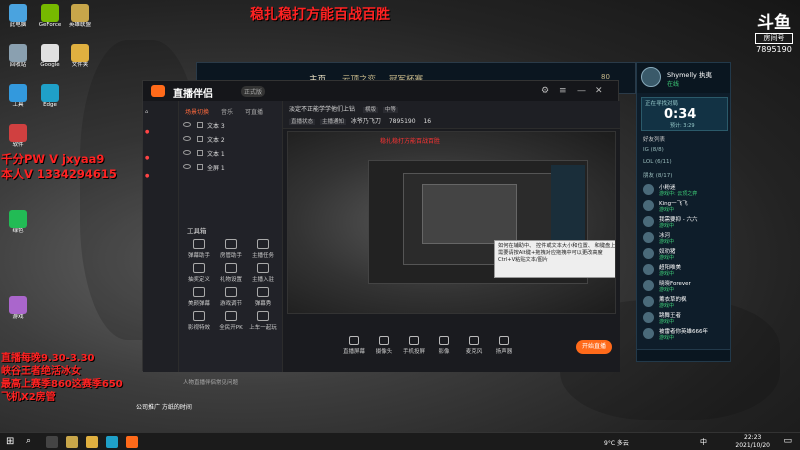 The image size is (800, 450). I want to click on friend-row: 奴劝猪 游戏中, so click(686, 254).